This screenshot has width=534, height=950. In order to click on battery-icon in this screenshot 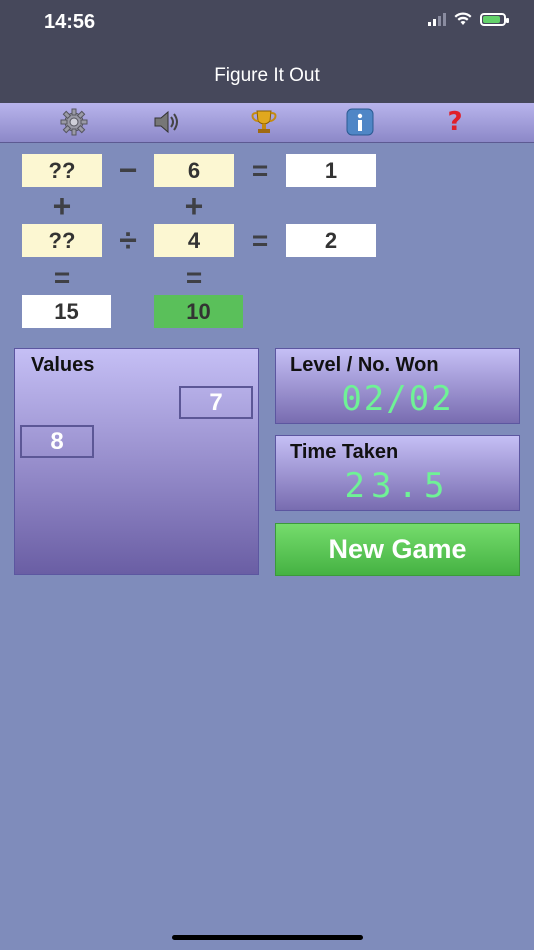, I will do `click(494, 19)`.